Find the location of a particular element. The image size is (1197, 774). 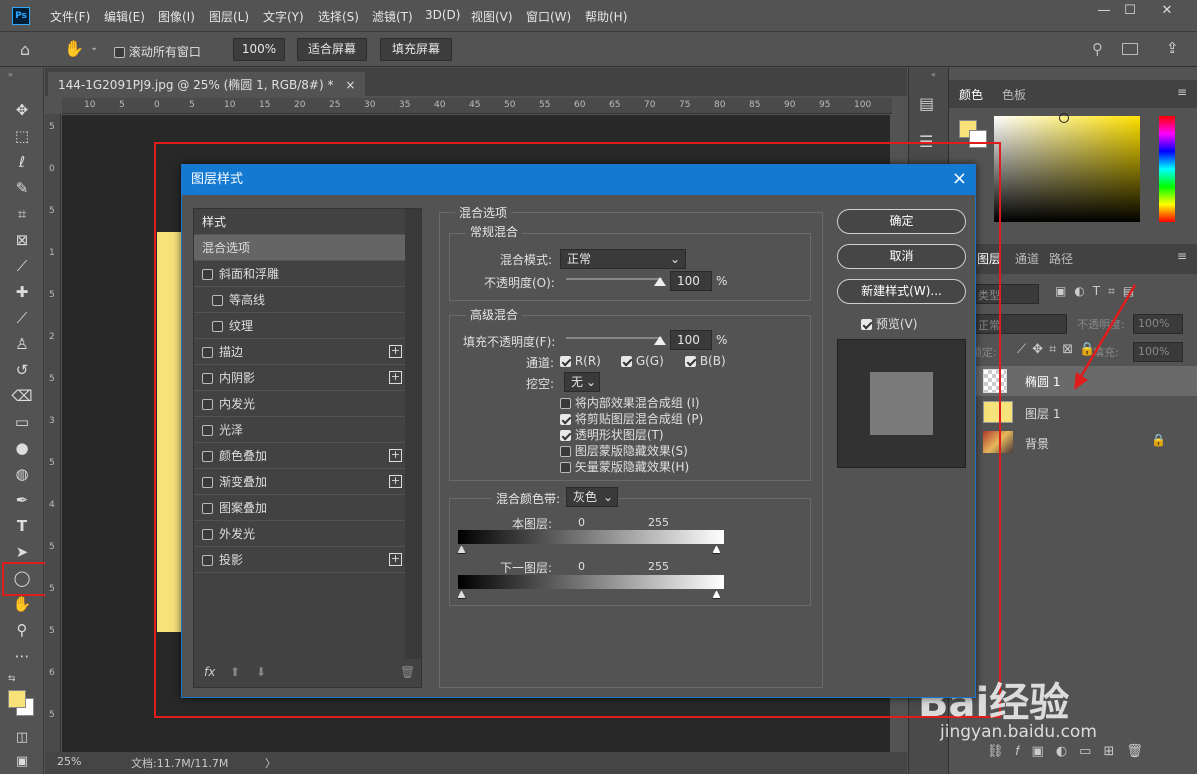

layer-opacity-input: 100% is located at coordinates (1158, 324).